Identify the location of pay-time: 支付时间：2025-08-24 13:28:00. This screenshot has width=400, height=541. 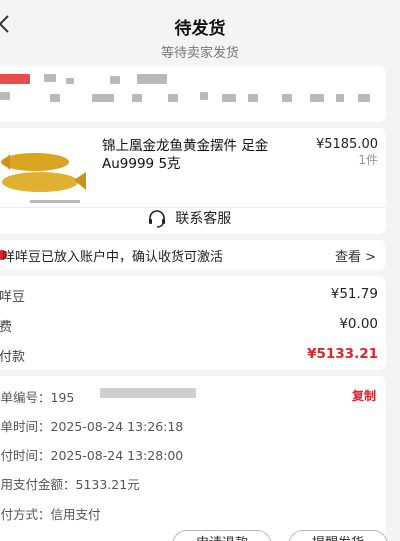
(92, 455).